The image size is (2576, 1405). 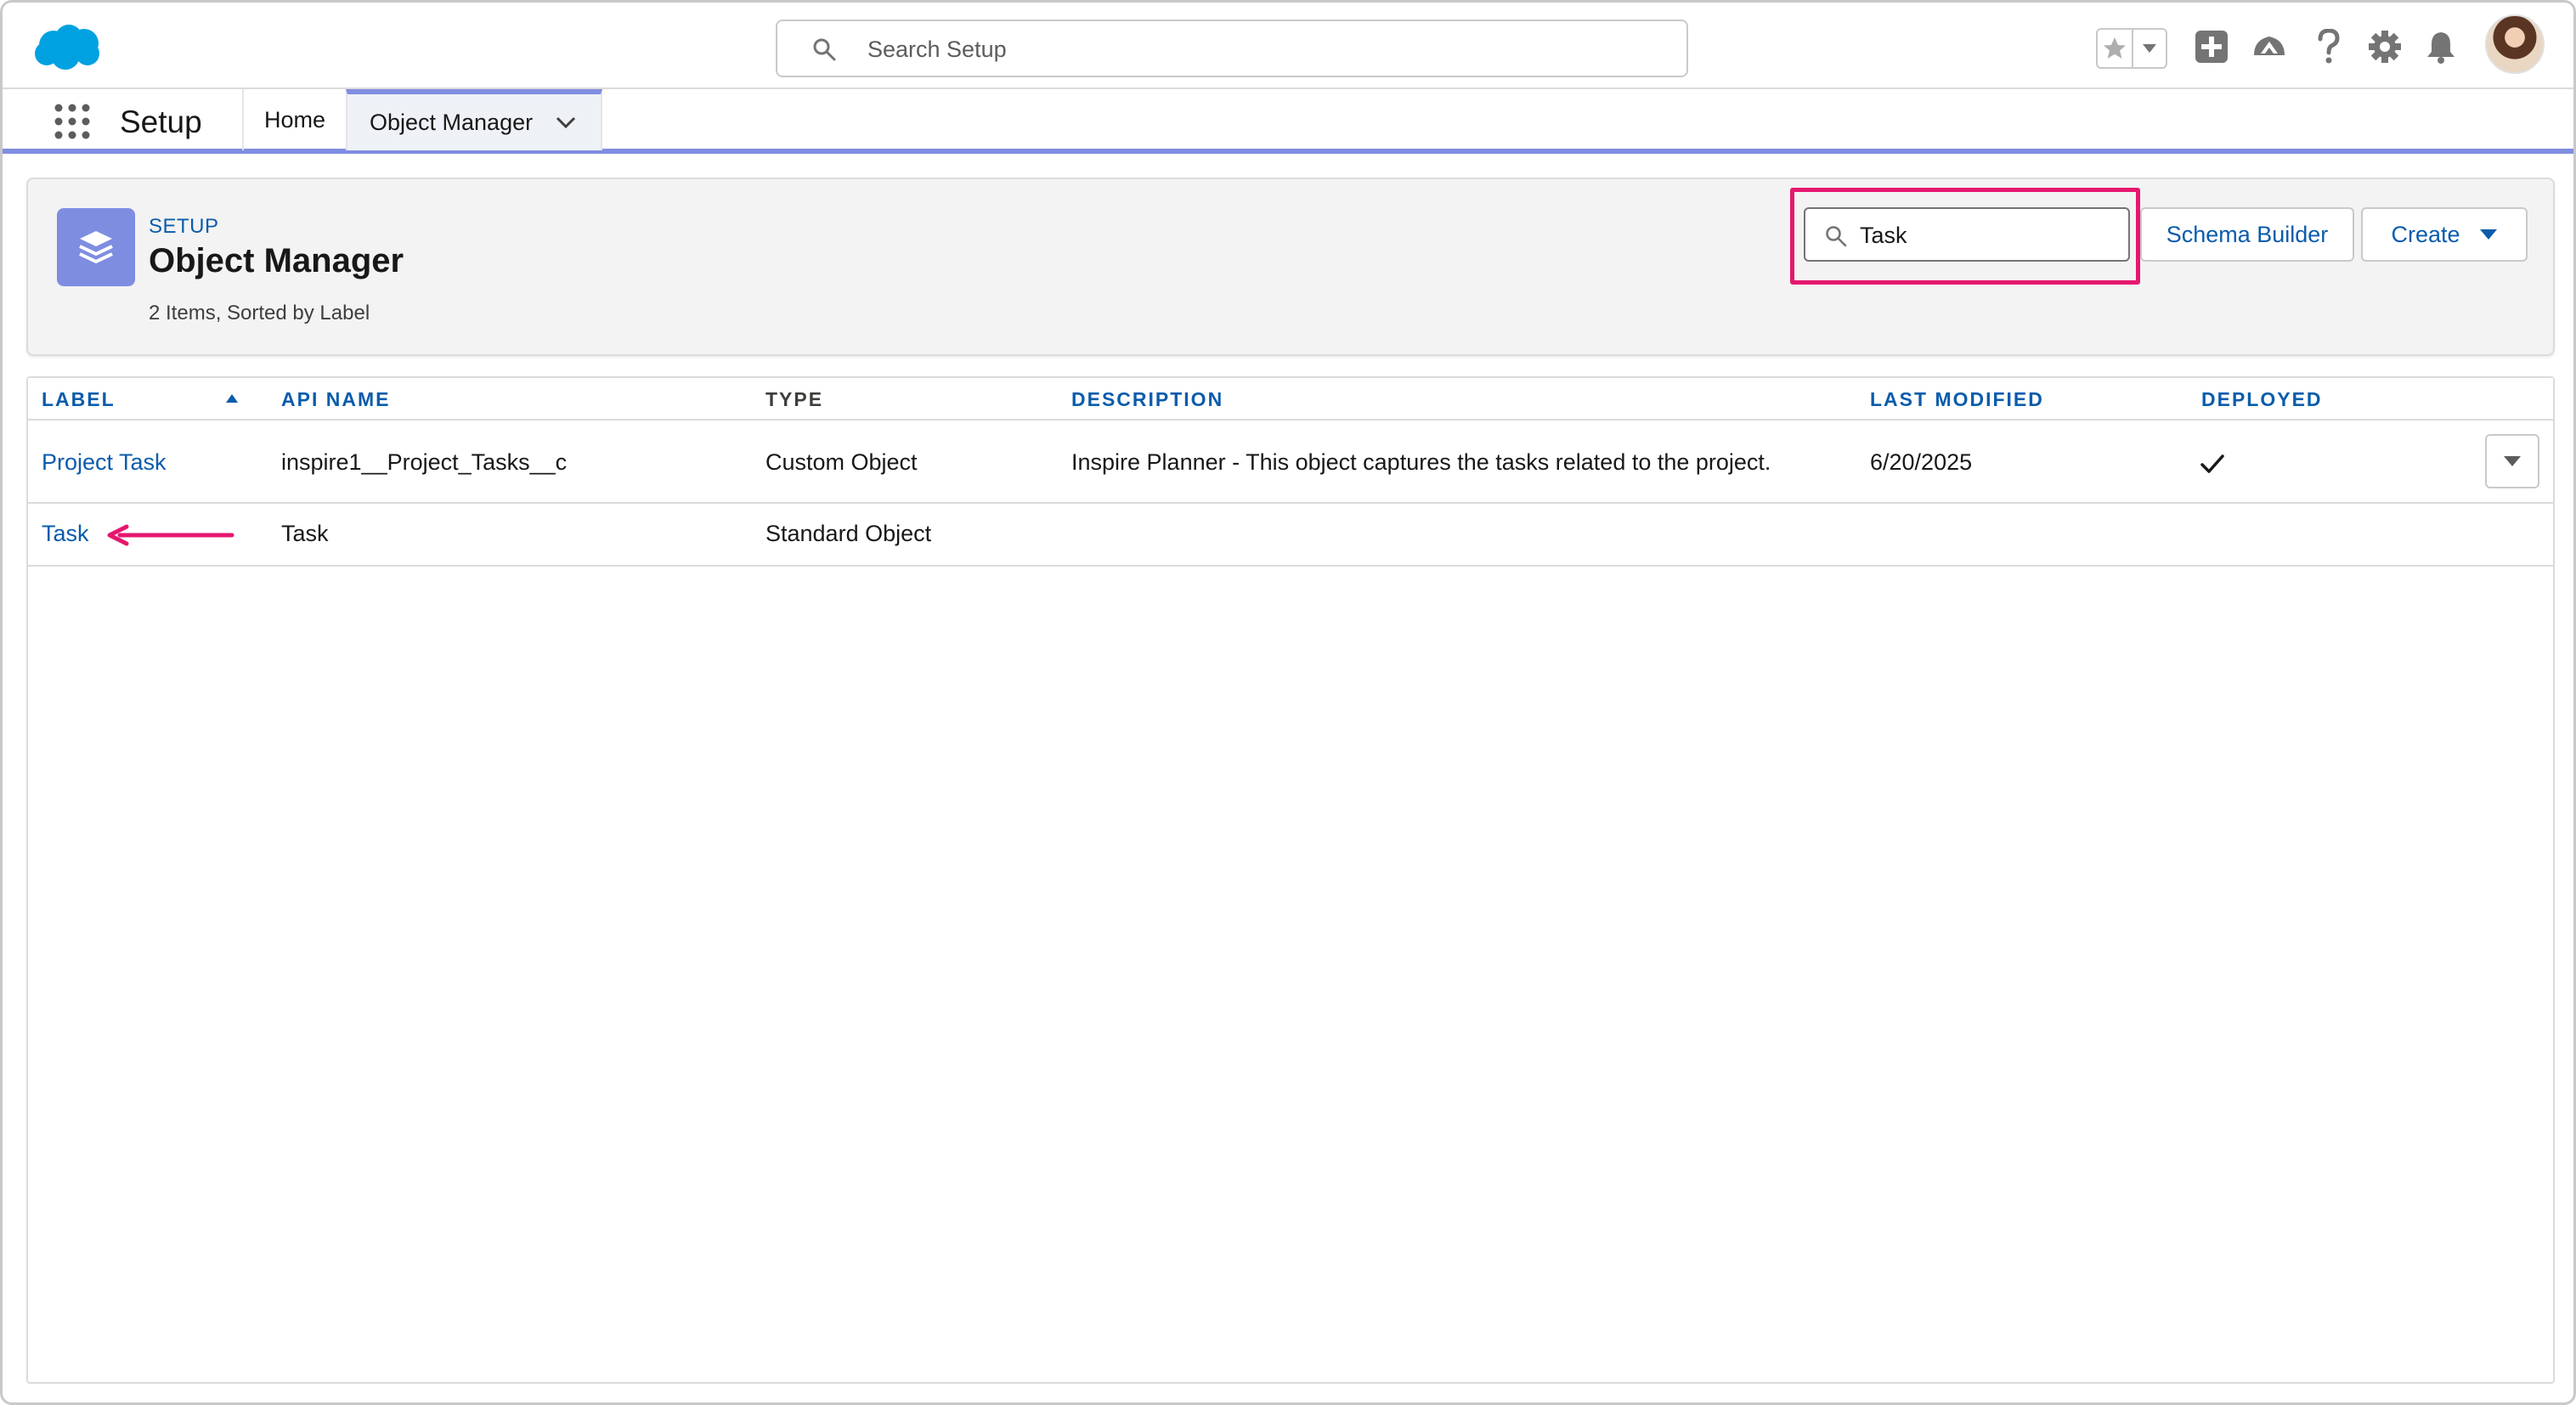 I want to click on item-count: 2 Items, Sorted by Label, so click(x=259, y=313).